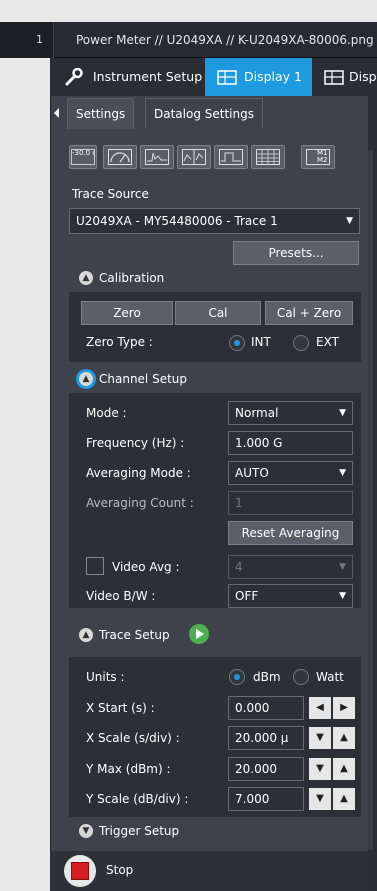  I want to click on gauge-view-button, so click(120, 157).